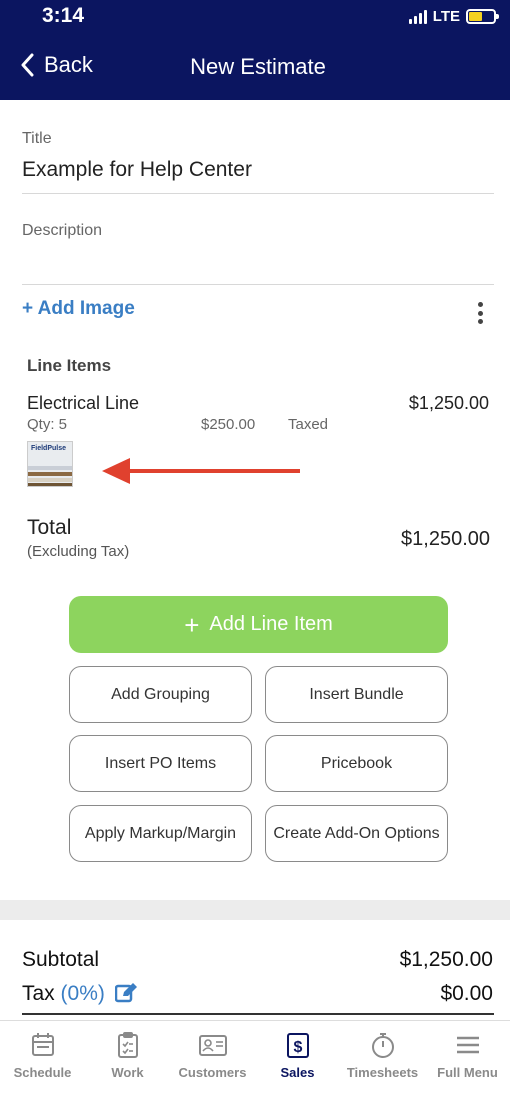  I want to click on tab-label: Schedule, so click(42, 1072).